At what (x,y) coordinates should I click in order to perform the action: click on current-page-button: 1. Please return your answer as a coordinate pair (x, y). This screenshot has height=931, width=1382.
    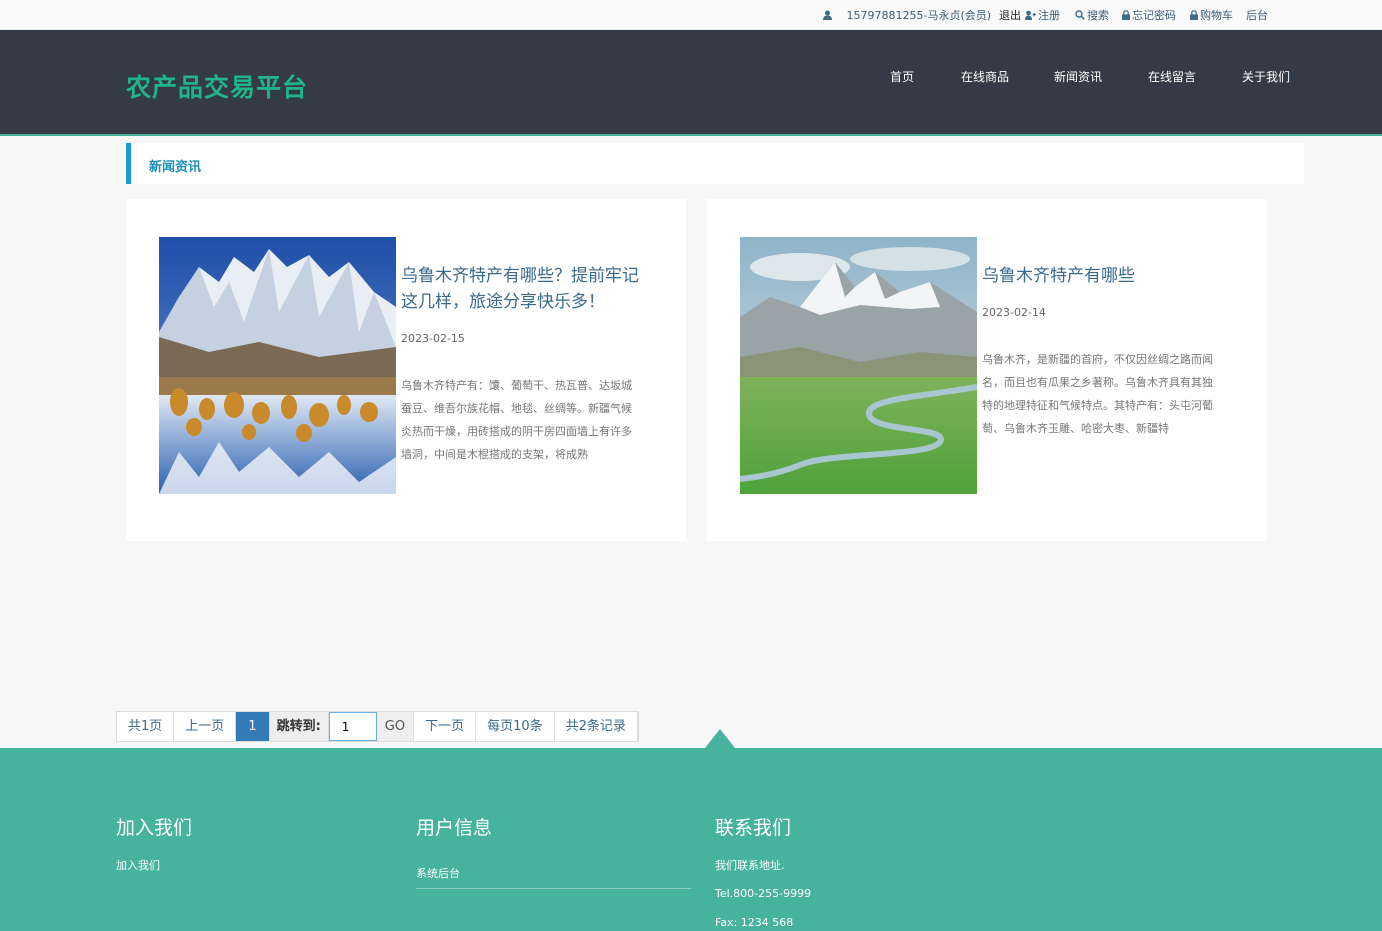
    Looking at the image, I should click on (253, 726).